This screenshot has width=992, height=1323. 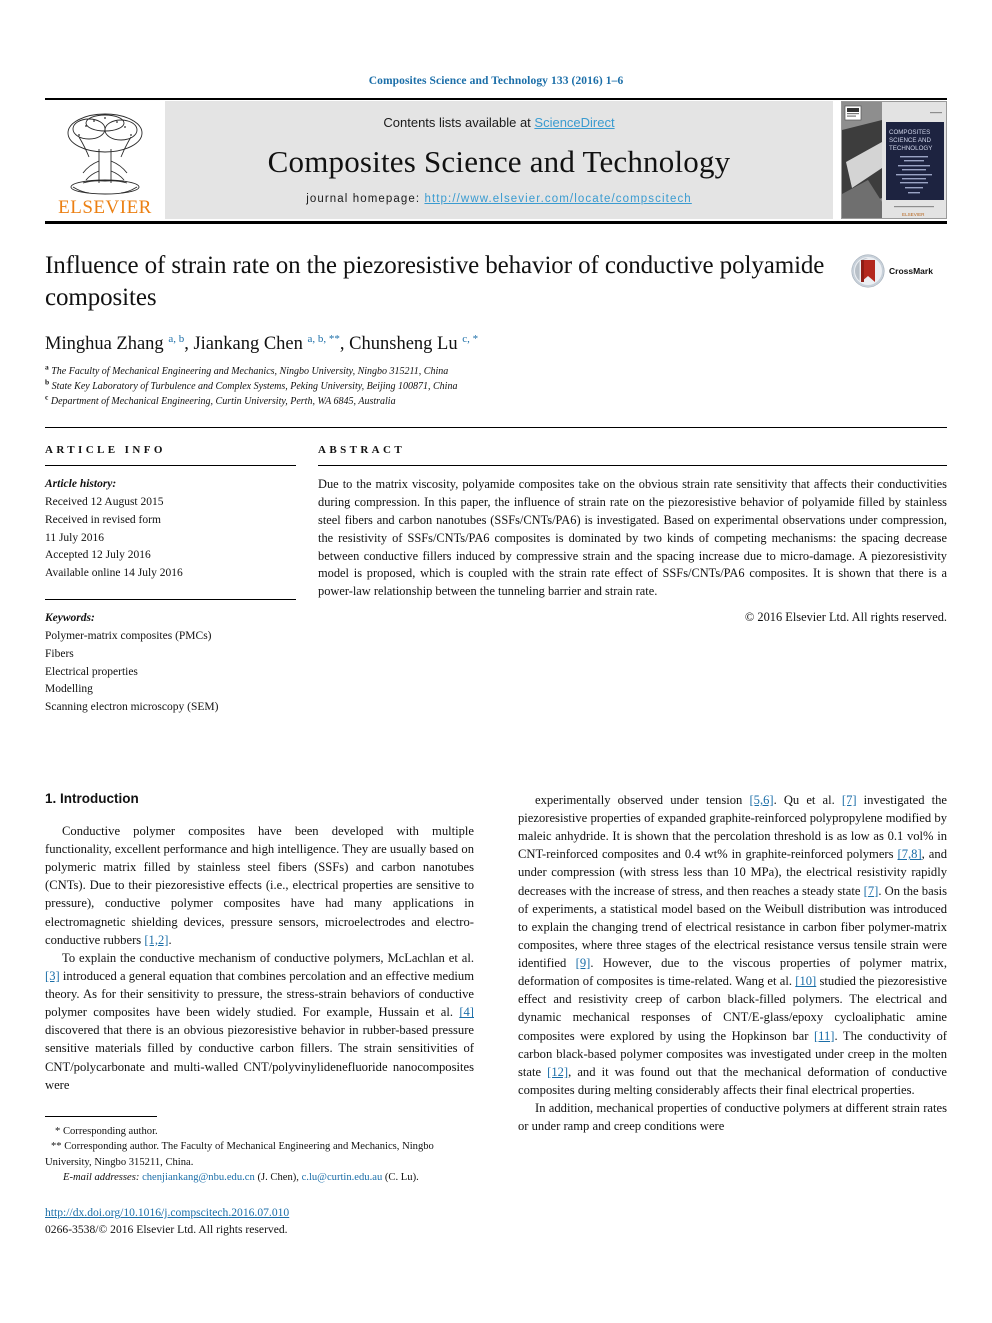 I want to click on email-person-lu: (C. Lu)., so click(x=401, y=1177).